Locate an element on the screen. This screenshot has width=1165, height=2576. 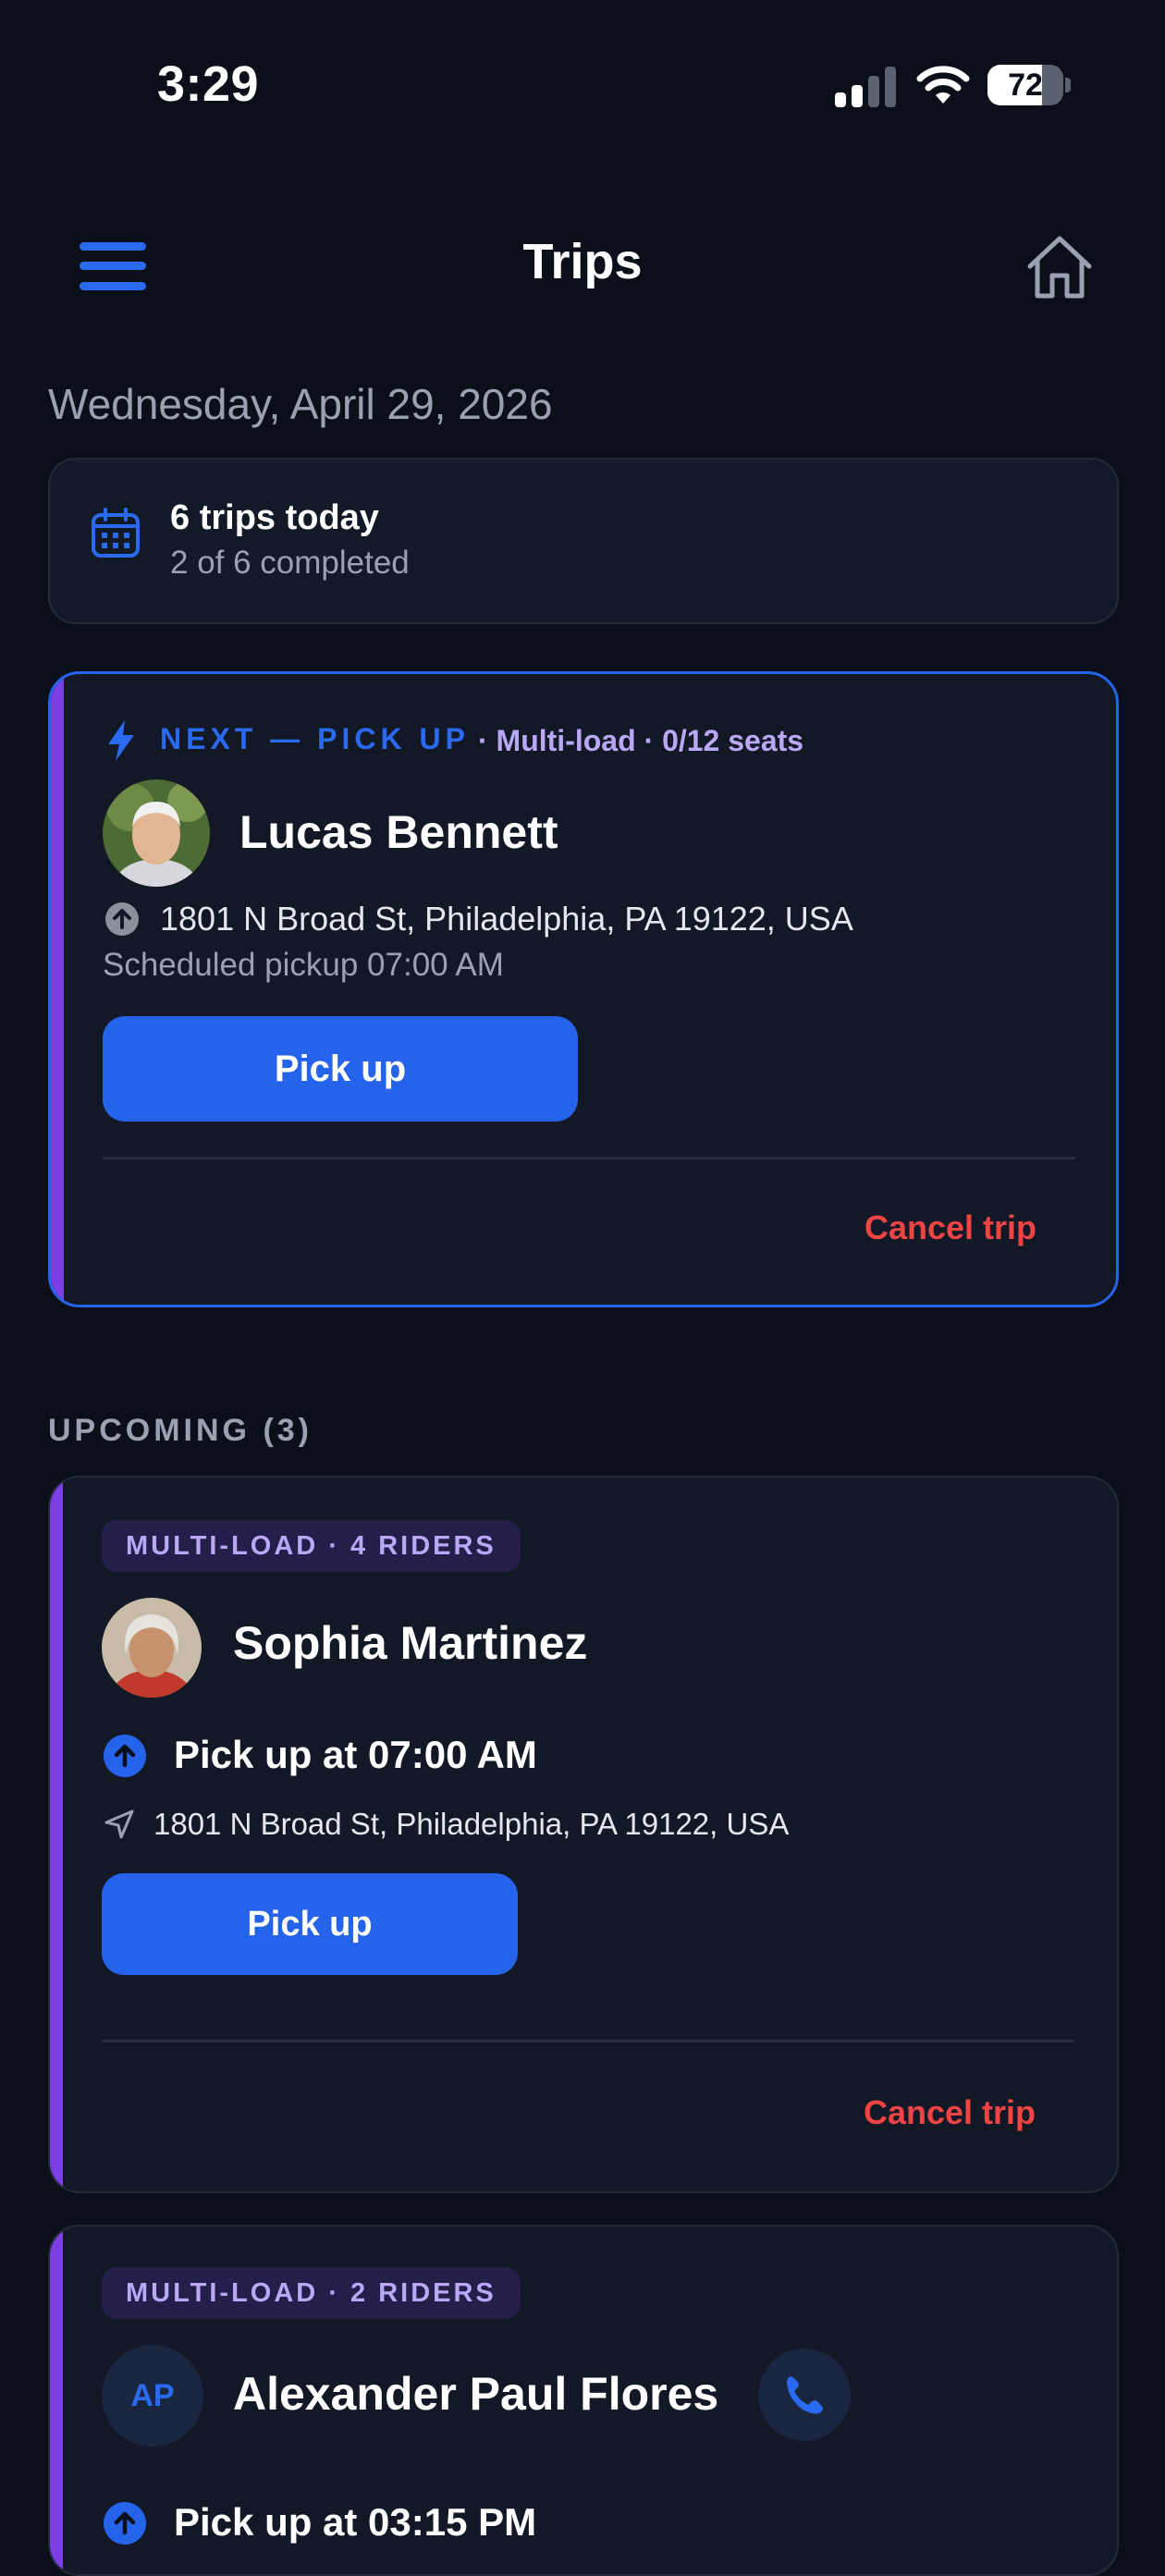
rider-name: Sophia Martinez is located at coordinates (411, 1643).